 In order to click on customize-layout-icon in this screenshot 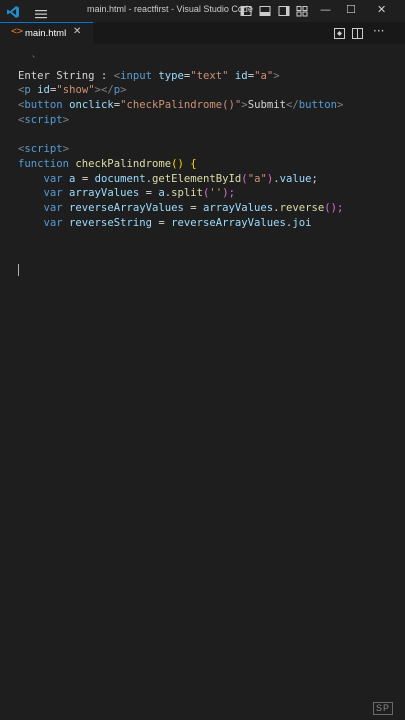, I will do `click(302, 11)`.